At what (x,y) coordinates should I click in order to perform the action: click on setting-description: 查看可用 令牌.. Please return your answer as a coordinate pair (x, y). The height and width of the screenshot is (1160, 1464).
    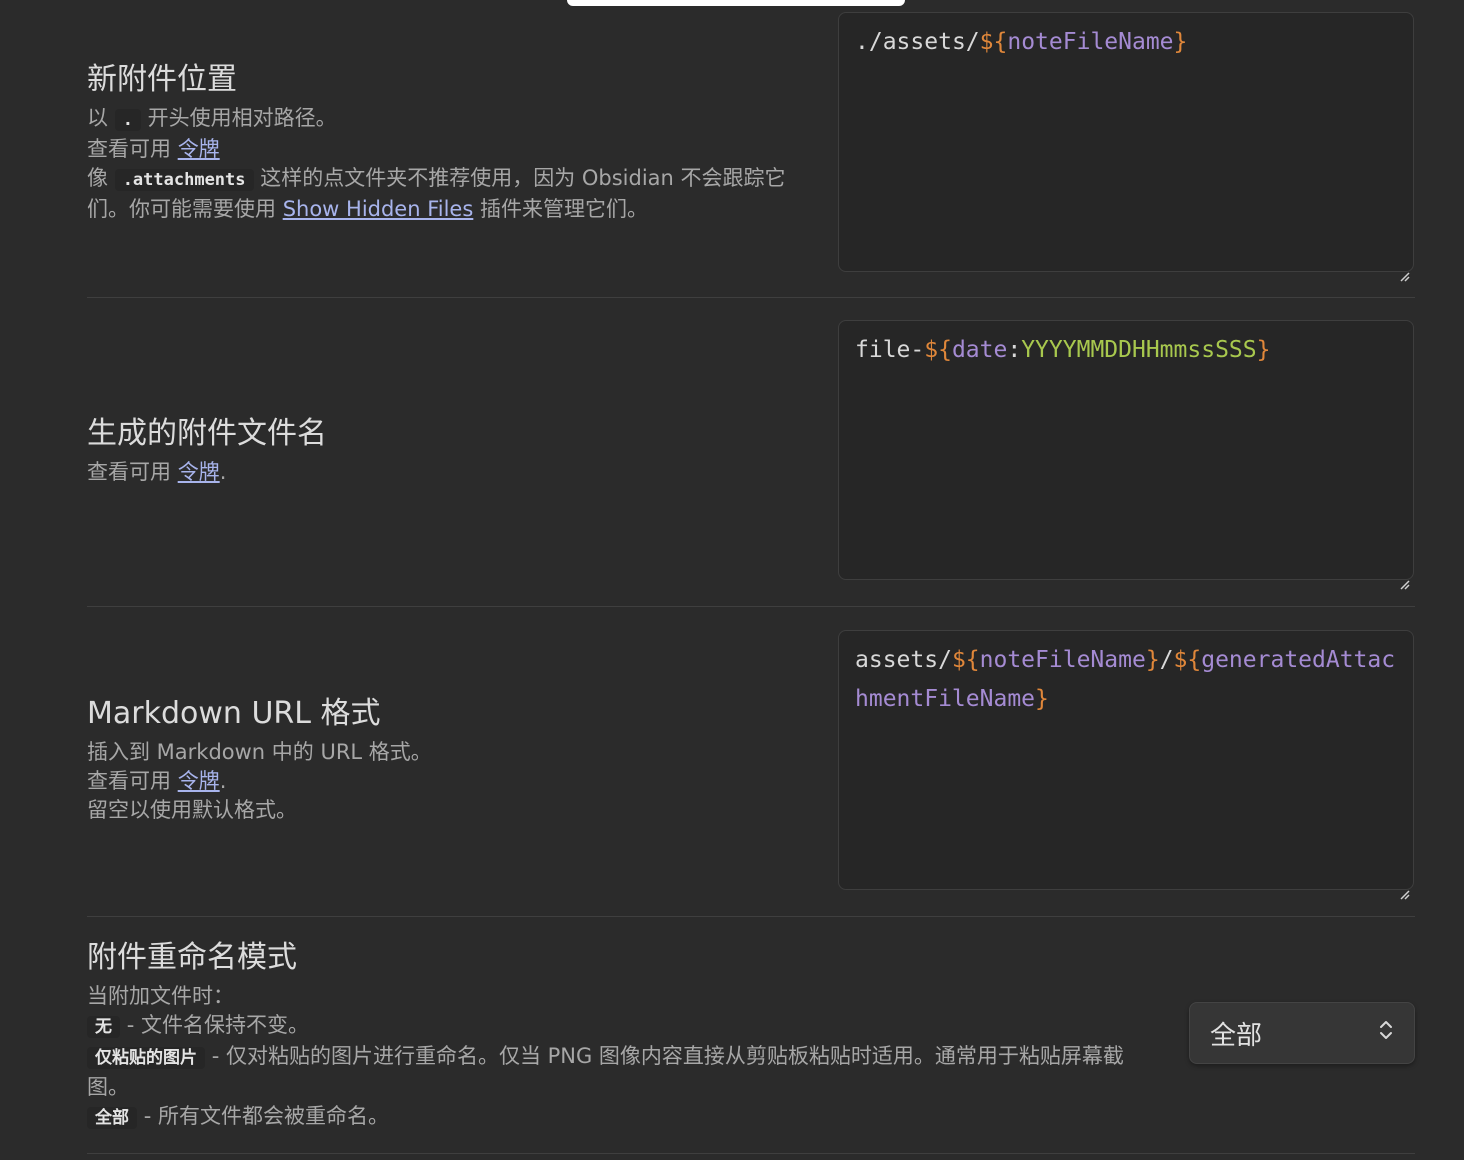
    Looking at the image, I should click on (157, 472).